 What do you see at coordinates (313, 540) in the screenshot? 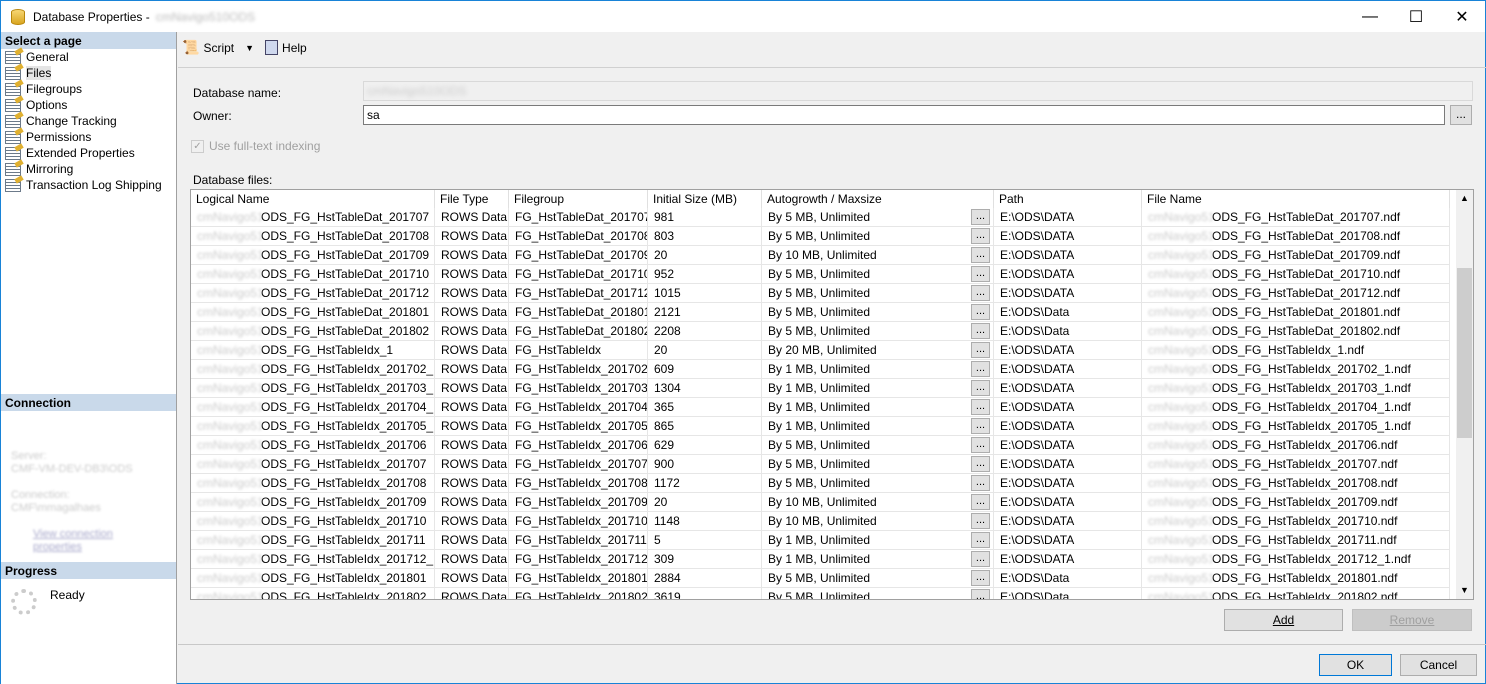
I see `table-cell: cmNavigo51ODS_FG_HstTableIdx_201711` at bounding box center [313, 540].